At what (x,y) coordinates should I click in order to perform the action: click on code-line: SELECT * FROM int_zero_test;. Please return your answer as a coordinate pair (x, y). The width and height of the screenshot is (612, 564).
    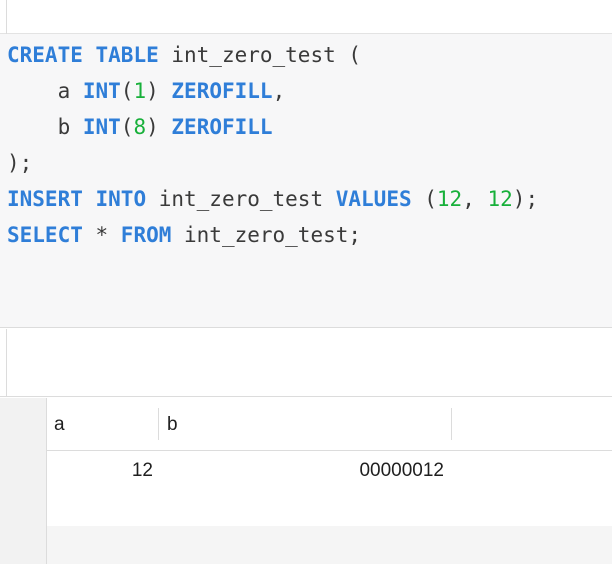
    Looking at the image, I should click on (272, 235).